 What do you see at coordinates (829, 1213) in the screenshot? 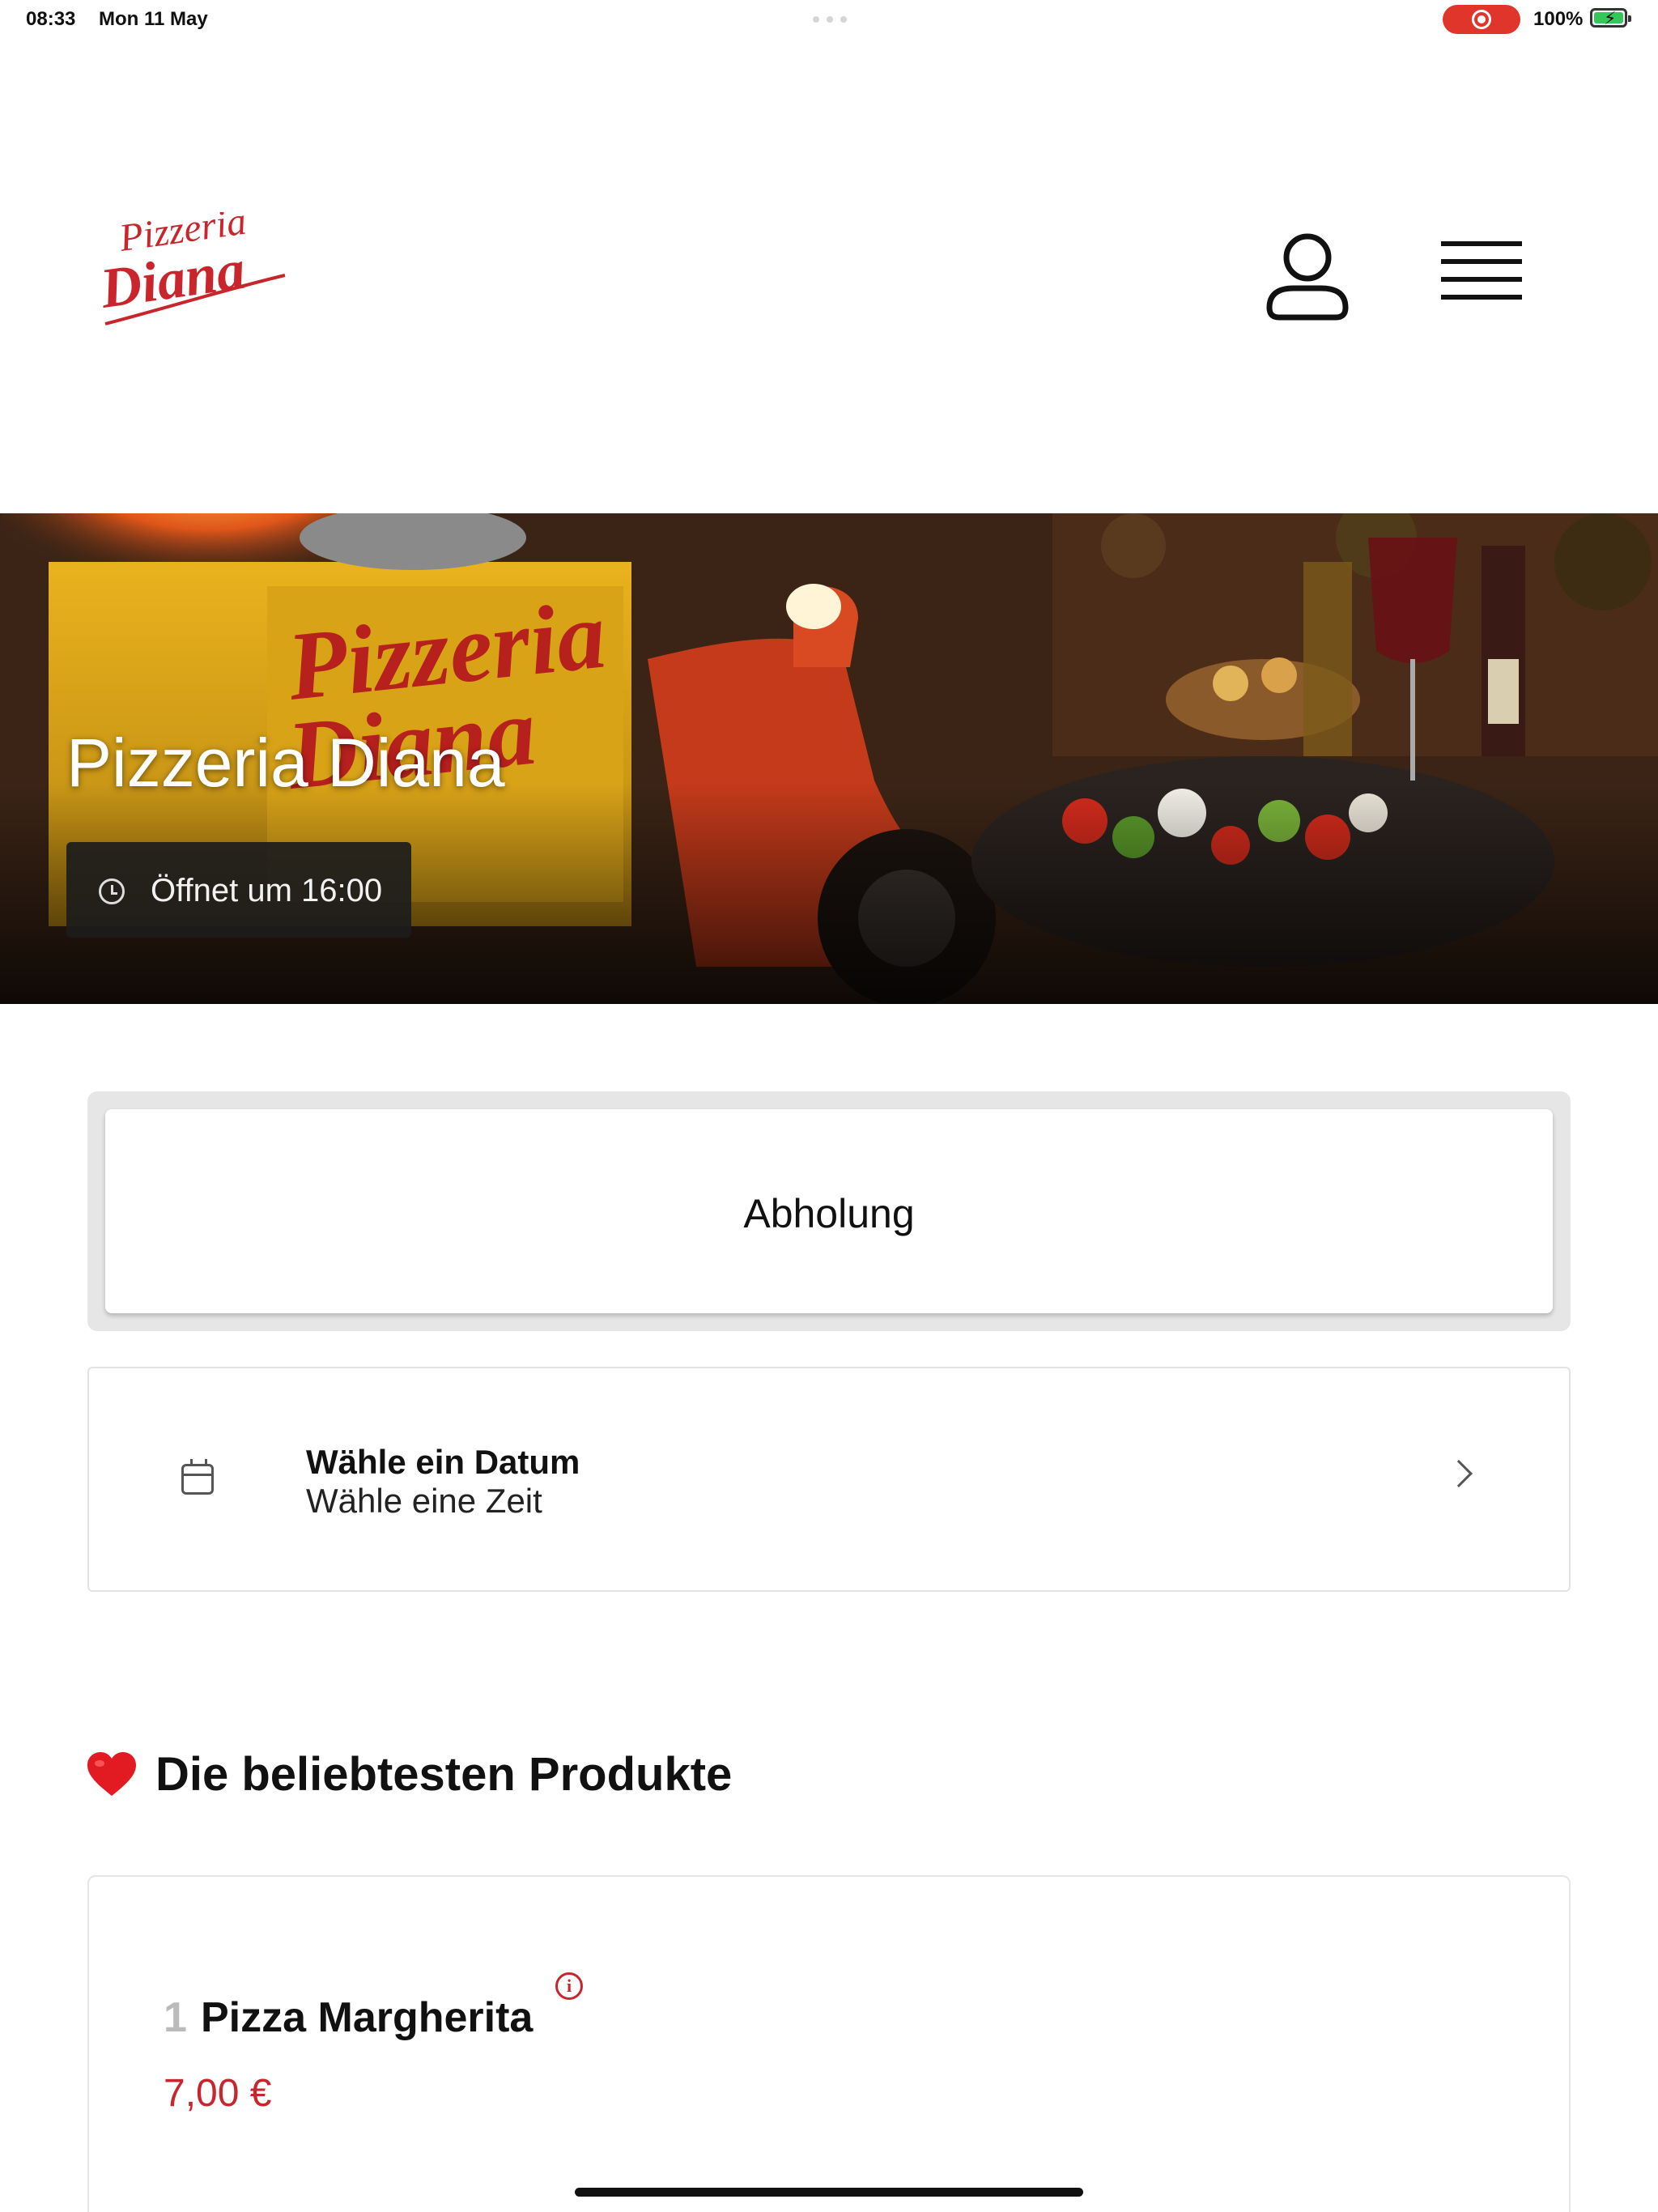
I see `pickup-option-label: Abholung` at bounding box center [829, 1213].